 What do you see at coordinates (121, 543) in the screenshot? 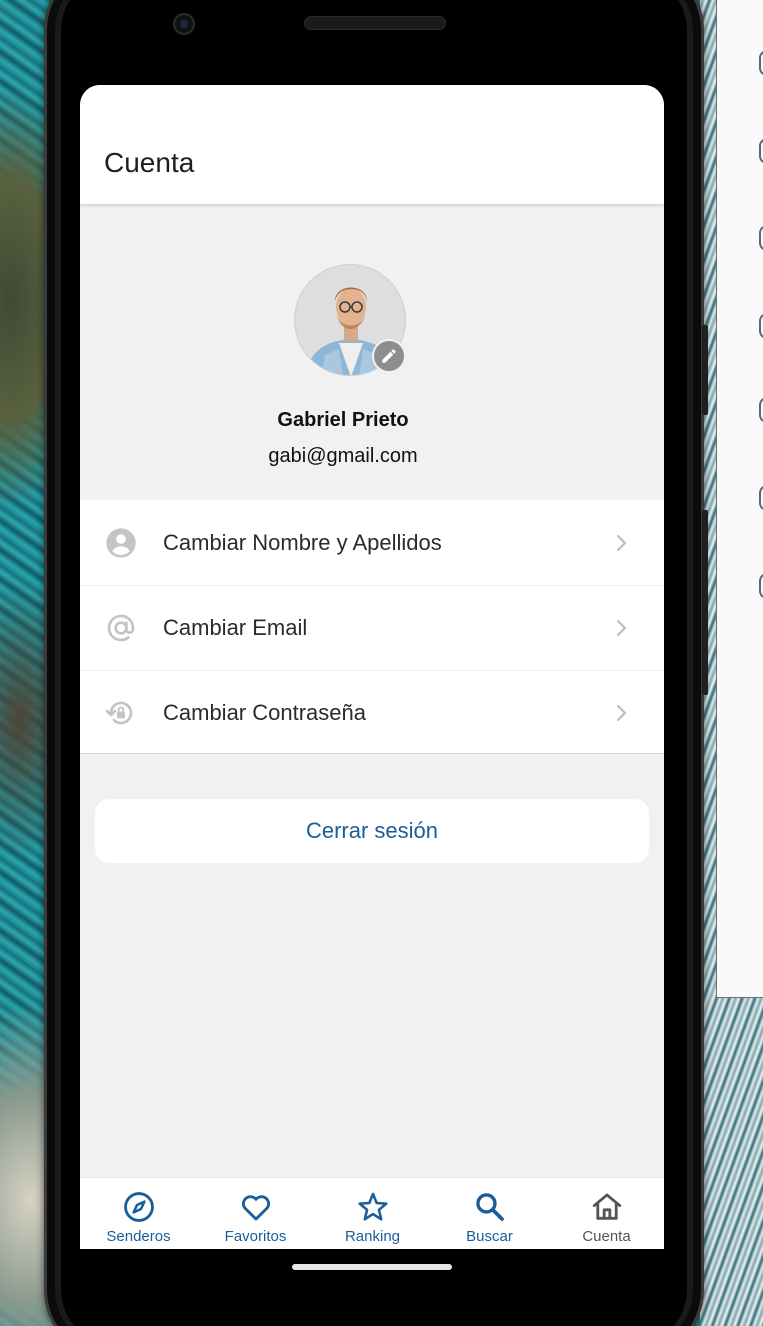
I see `account-circle-icon` at bounding box center [121, 543].